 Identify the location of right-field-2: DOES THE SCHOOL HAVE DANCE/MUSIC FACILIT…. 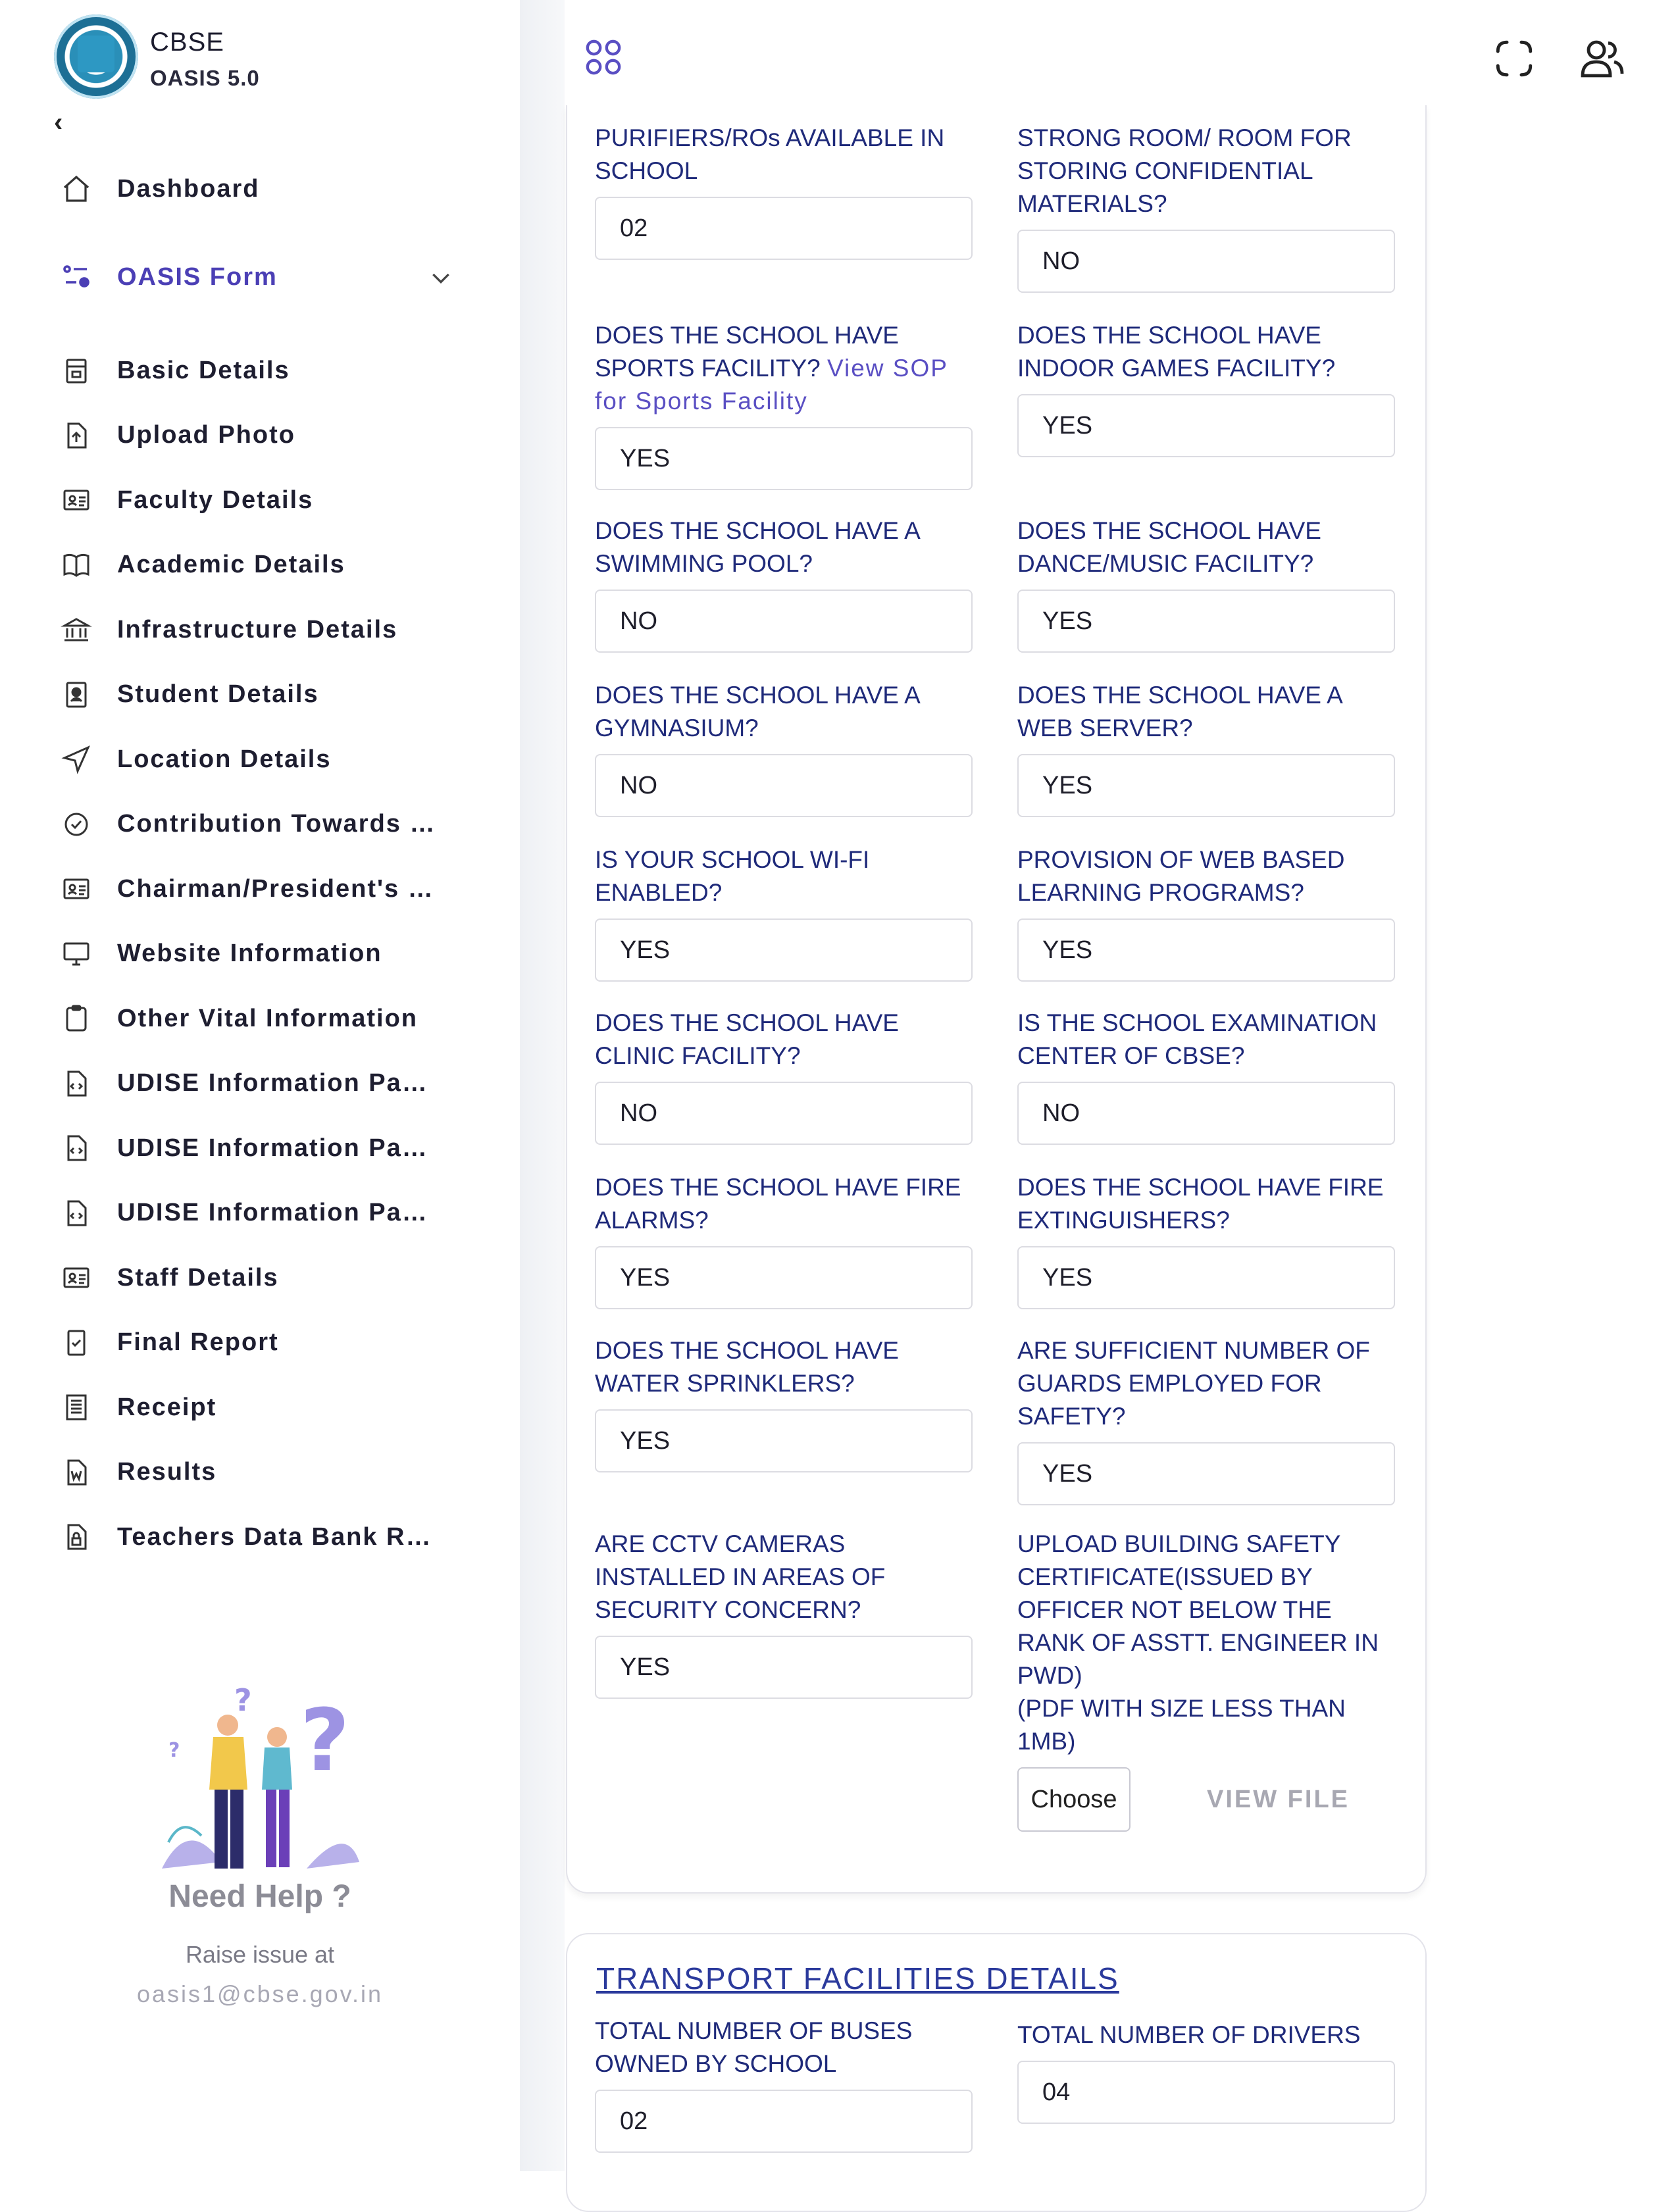
(1207, 584).